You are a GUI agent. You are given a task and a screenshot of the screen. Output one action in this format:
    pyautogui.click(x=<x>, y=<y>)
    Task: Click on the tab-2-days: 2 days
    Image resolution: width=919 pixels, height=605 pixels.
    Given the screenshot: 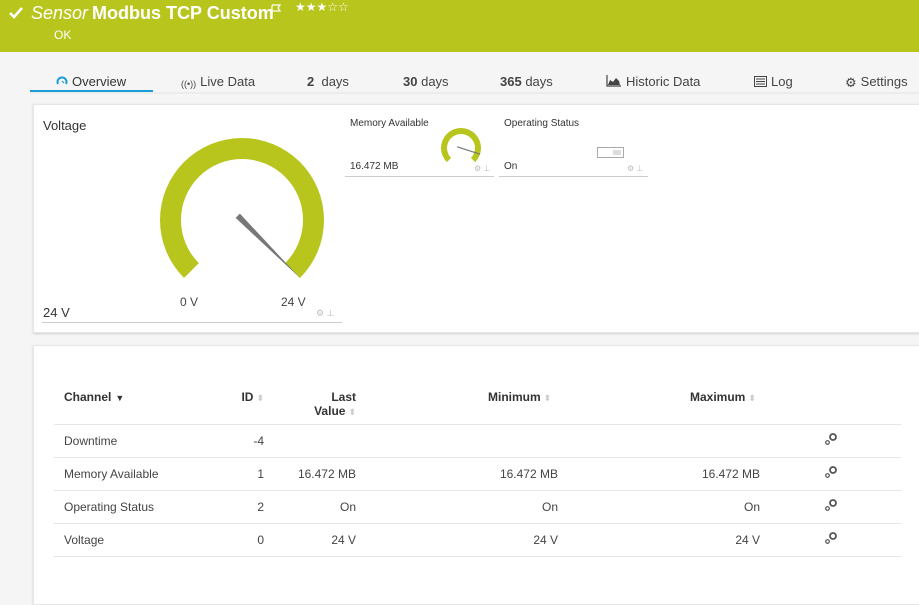 What is the action you would take?
    pyautogui.click(x=328, y=81)
    